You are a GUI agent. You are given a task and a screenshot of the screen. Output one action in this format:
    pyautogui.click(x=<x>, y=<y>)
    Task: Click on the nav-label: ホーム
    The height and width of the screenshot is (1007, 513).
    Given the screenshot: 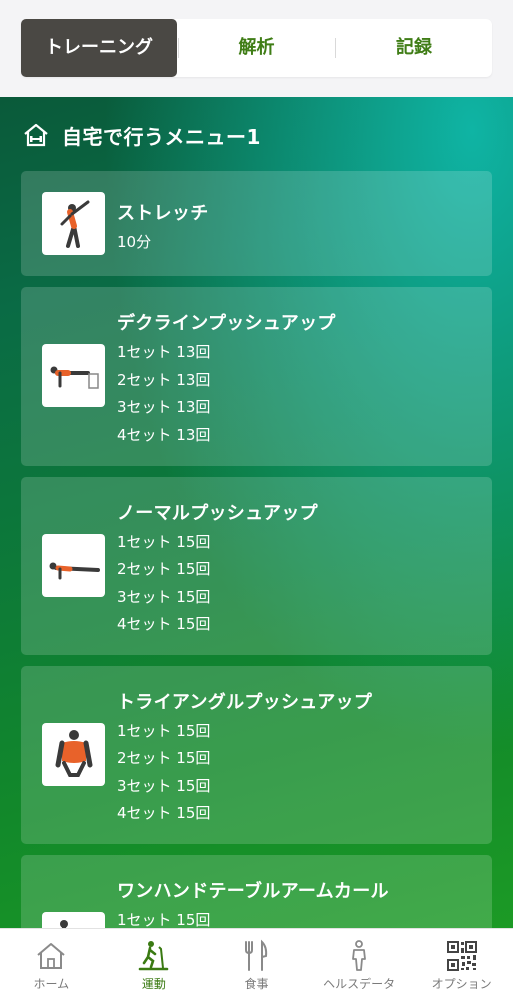 What is the action you would take?
    pyautogui.click(x=51, y=984)
    